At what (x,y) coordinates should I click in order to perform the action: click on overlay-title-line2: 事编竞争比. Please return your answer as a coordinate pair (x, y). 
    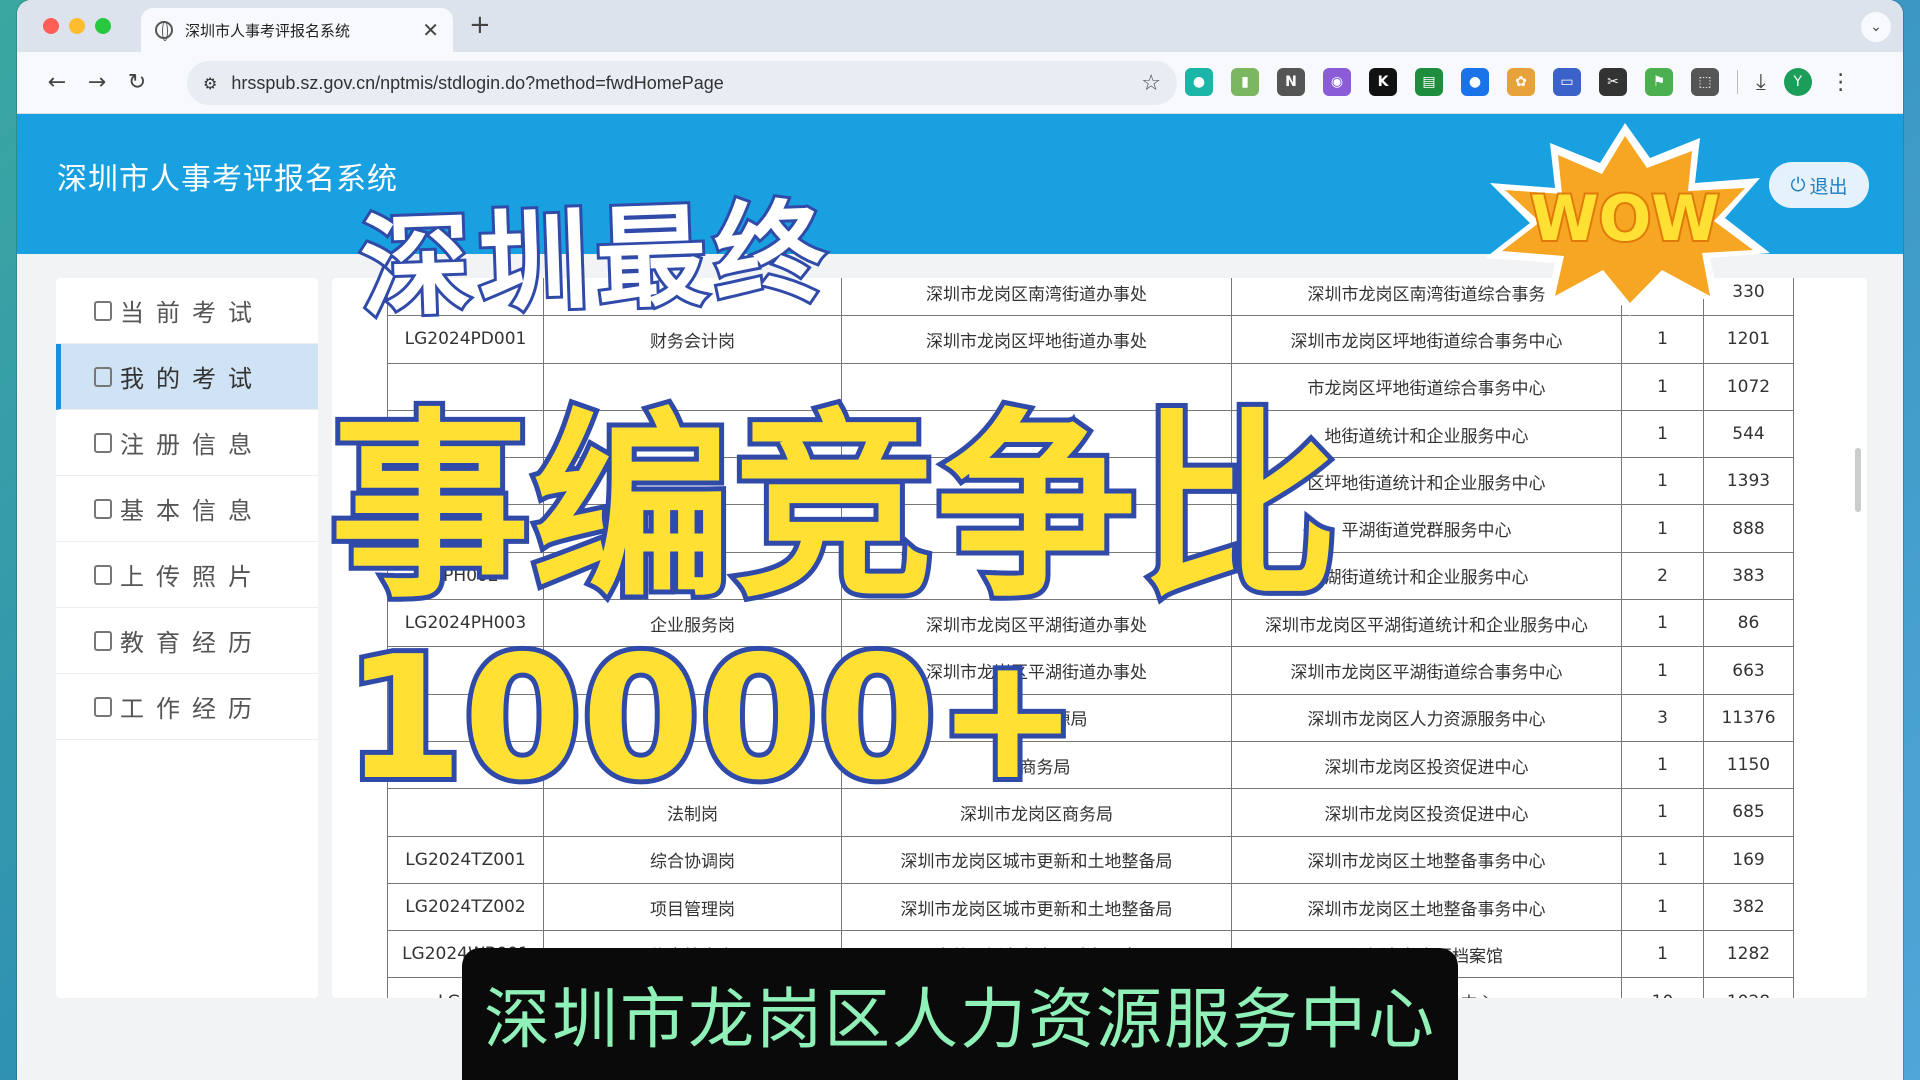
    Looking at the image, I should click on (834, 508).